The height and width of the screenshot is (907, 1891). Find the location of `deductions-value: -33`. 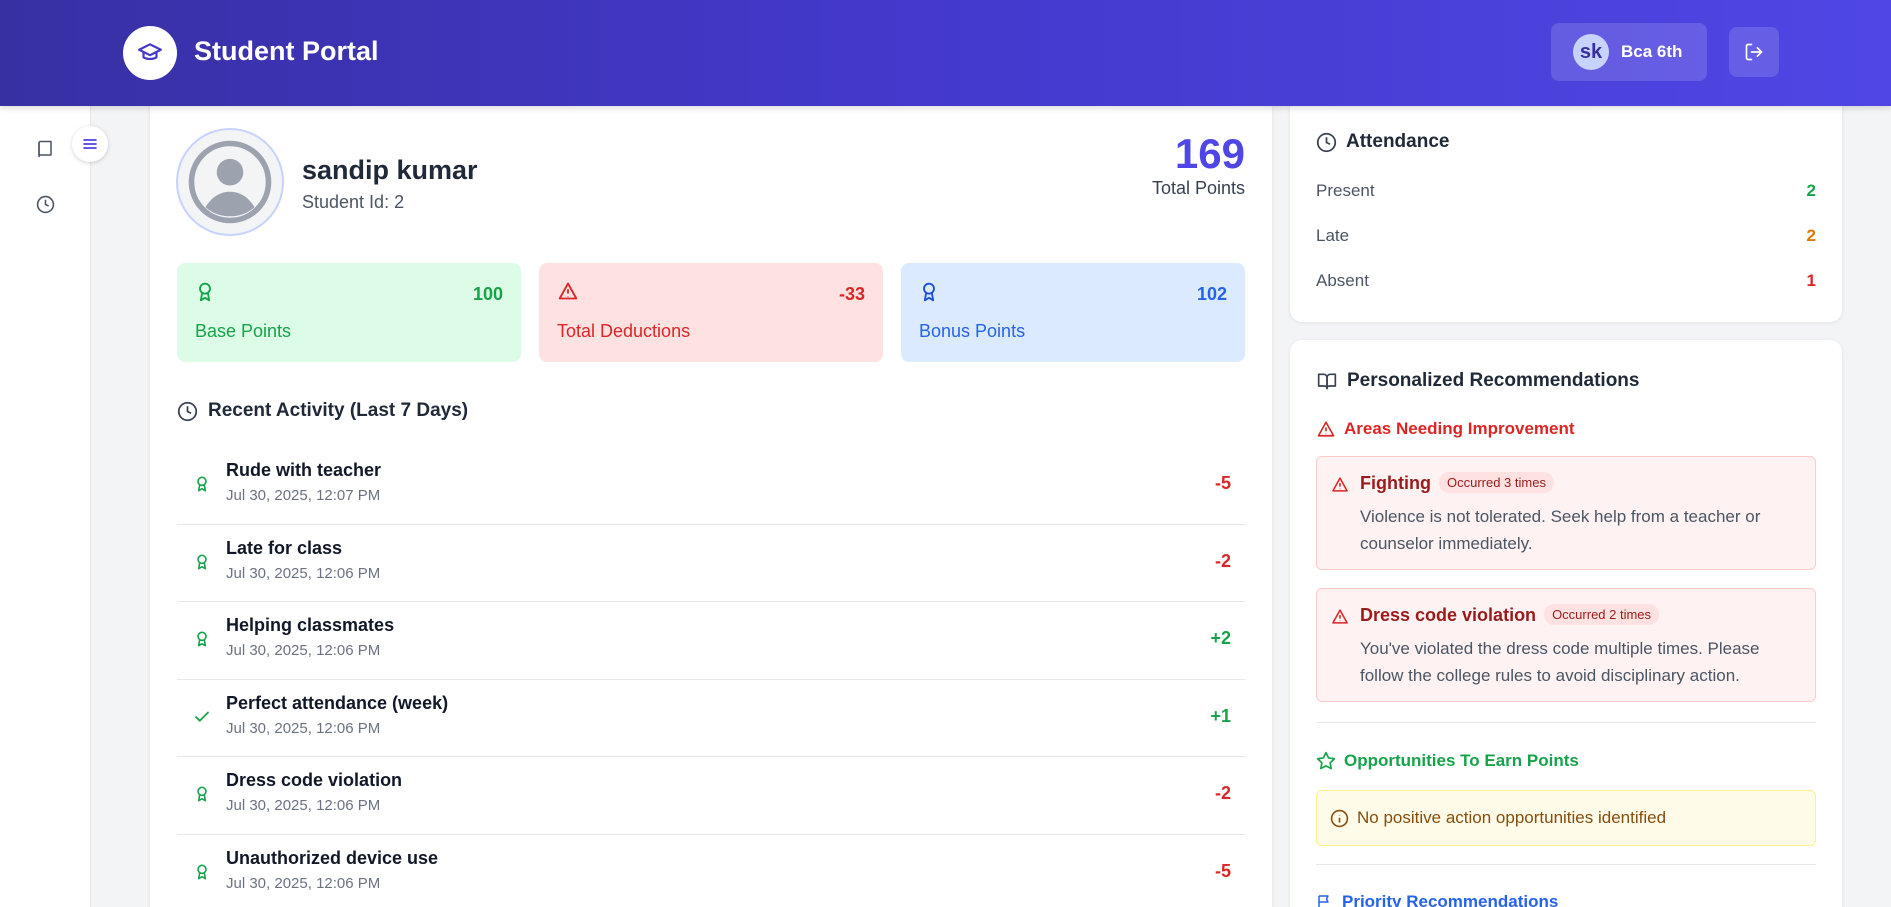

deductions-value: -33 is located at coordinates (851, 294).